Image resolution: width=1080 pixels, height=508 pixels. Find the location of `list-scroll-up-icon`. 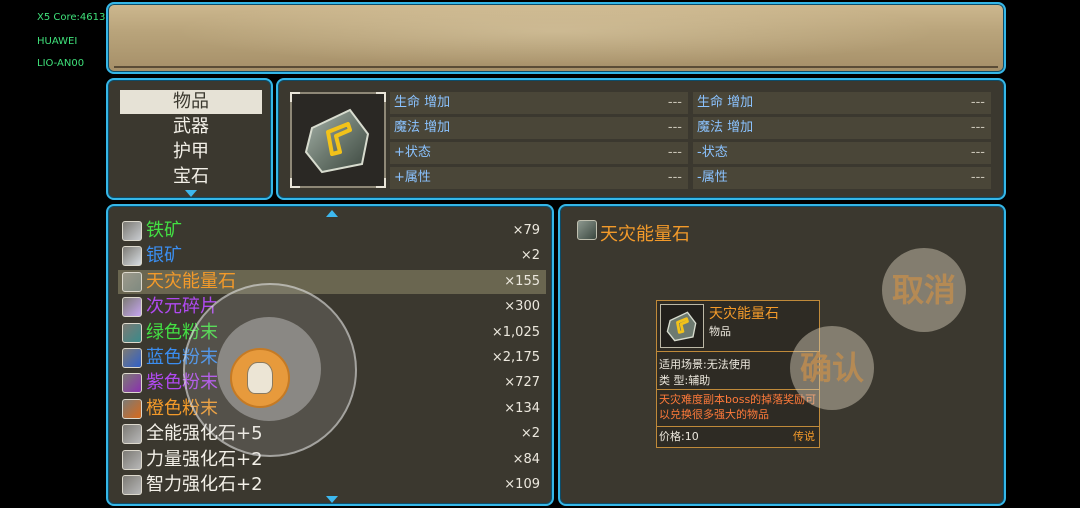

list-scroll-up-icon is located at coordinates (332, 213).